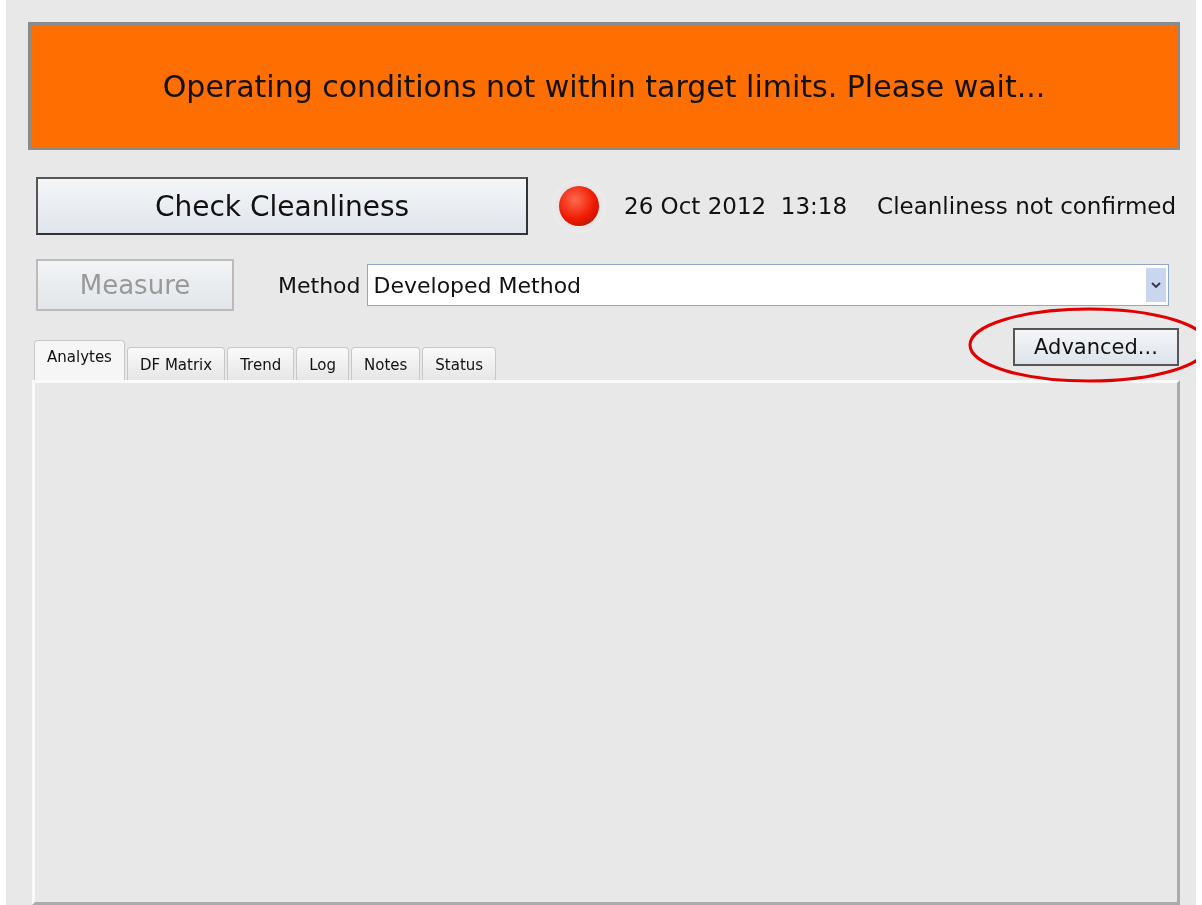 The image size is (1202, 905). I want to click on method-dropdown: Developed Method, so click(767, 285).